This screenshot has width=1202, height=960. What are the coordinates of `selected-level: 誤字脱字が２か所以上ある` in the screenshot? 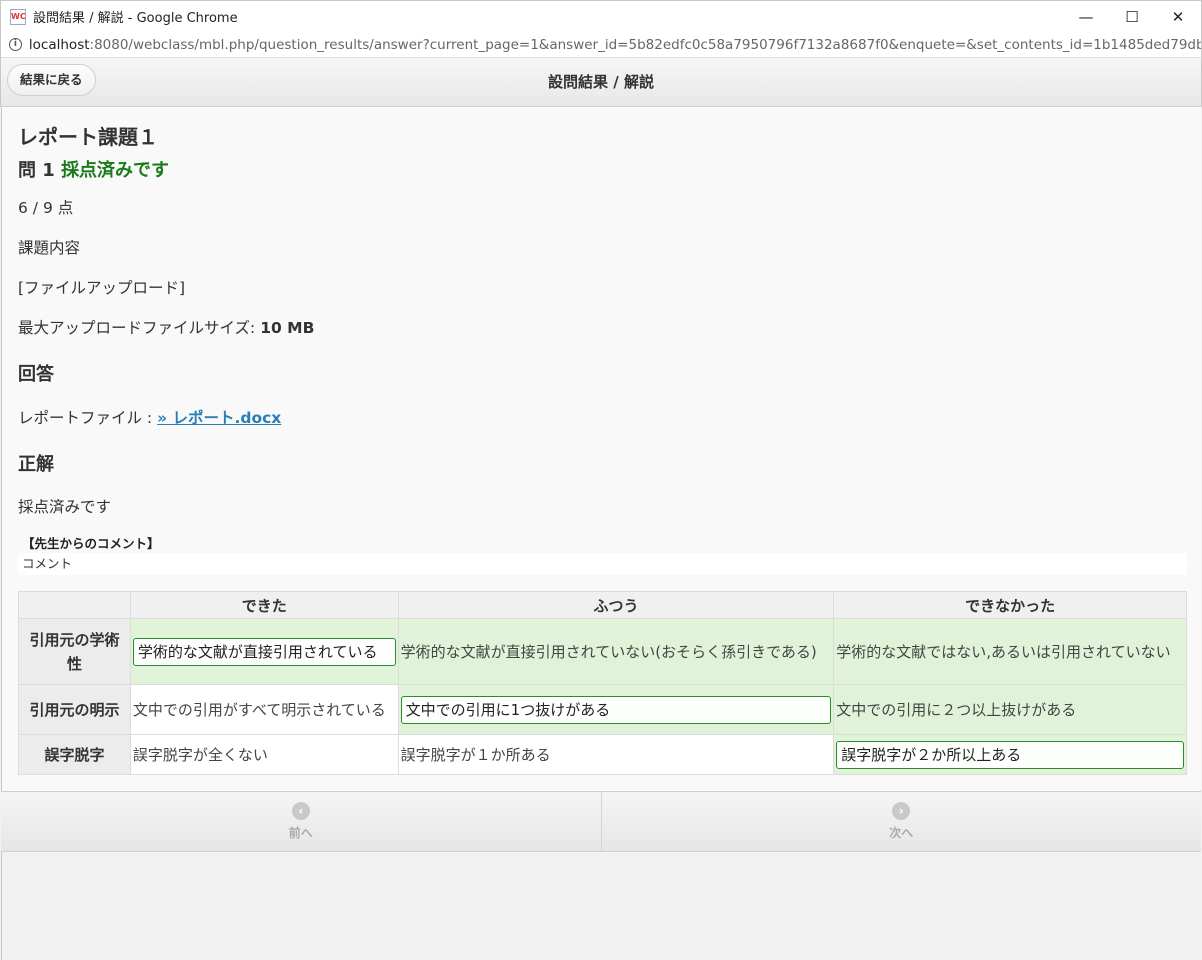 It's located at (1010, 754).